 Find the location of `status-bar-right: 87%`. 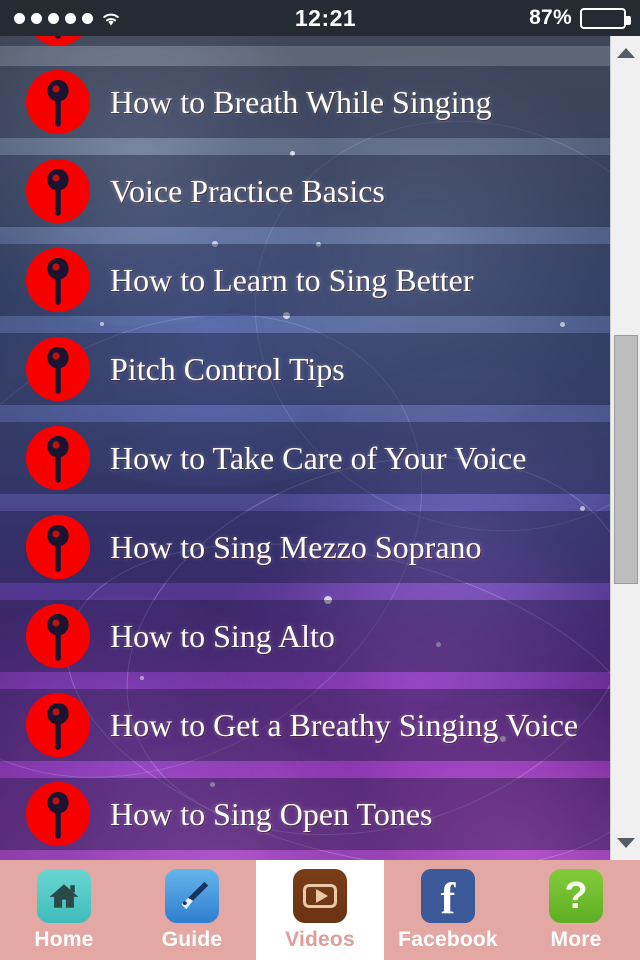

status-bar-right: 87% is located at coordinates (580, 18).